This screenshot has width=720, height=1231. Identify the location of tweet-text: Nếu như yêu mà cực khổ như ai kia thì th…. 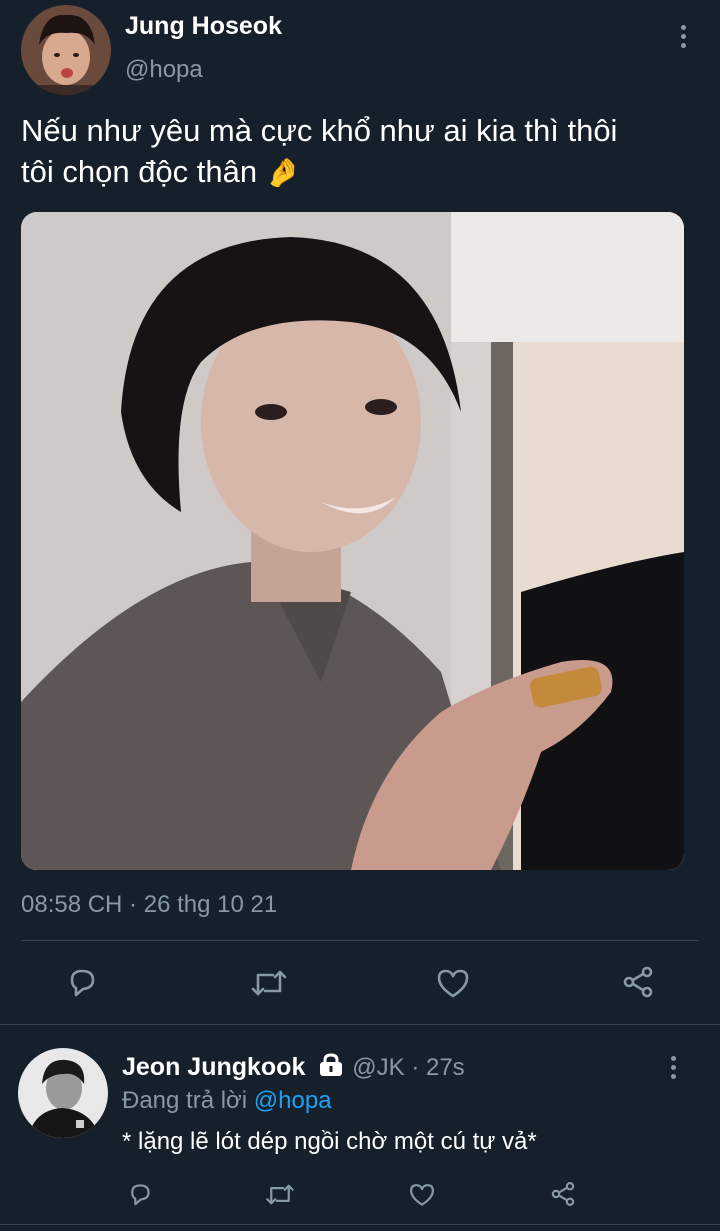
(361, 151).